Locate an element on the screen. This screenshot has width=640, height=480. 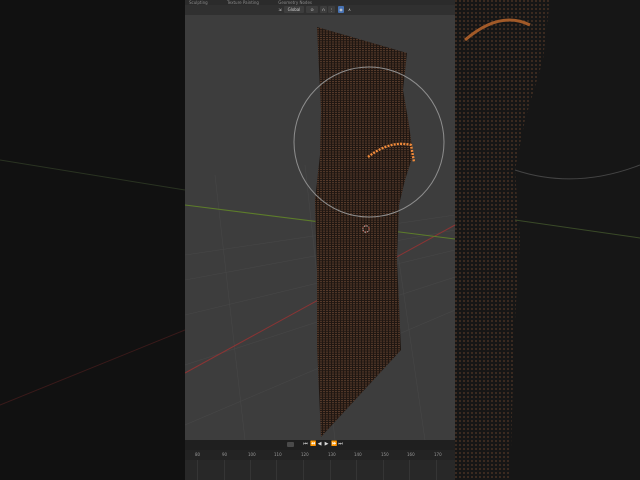
falloff-curve-icon: ∧ is located at coordinates (349, 9).